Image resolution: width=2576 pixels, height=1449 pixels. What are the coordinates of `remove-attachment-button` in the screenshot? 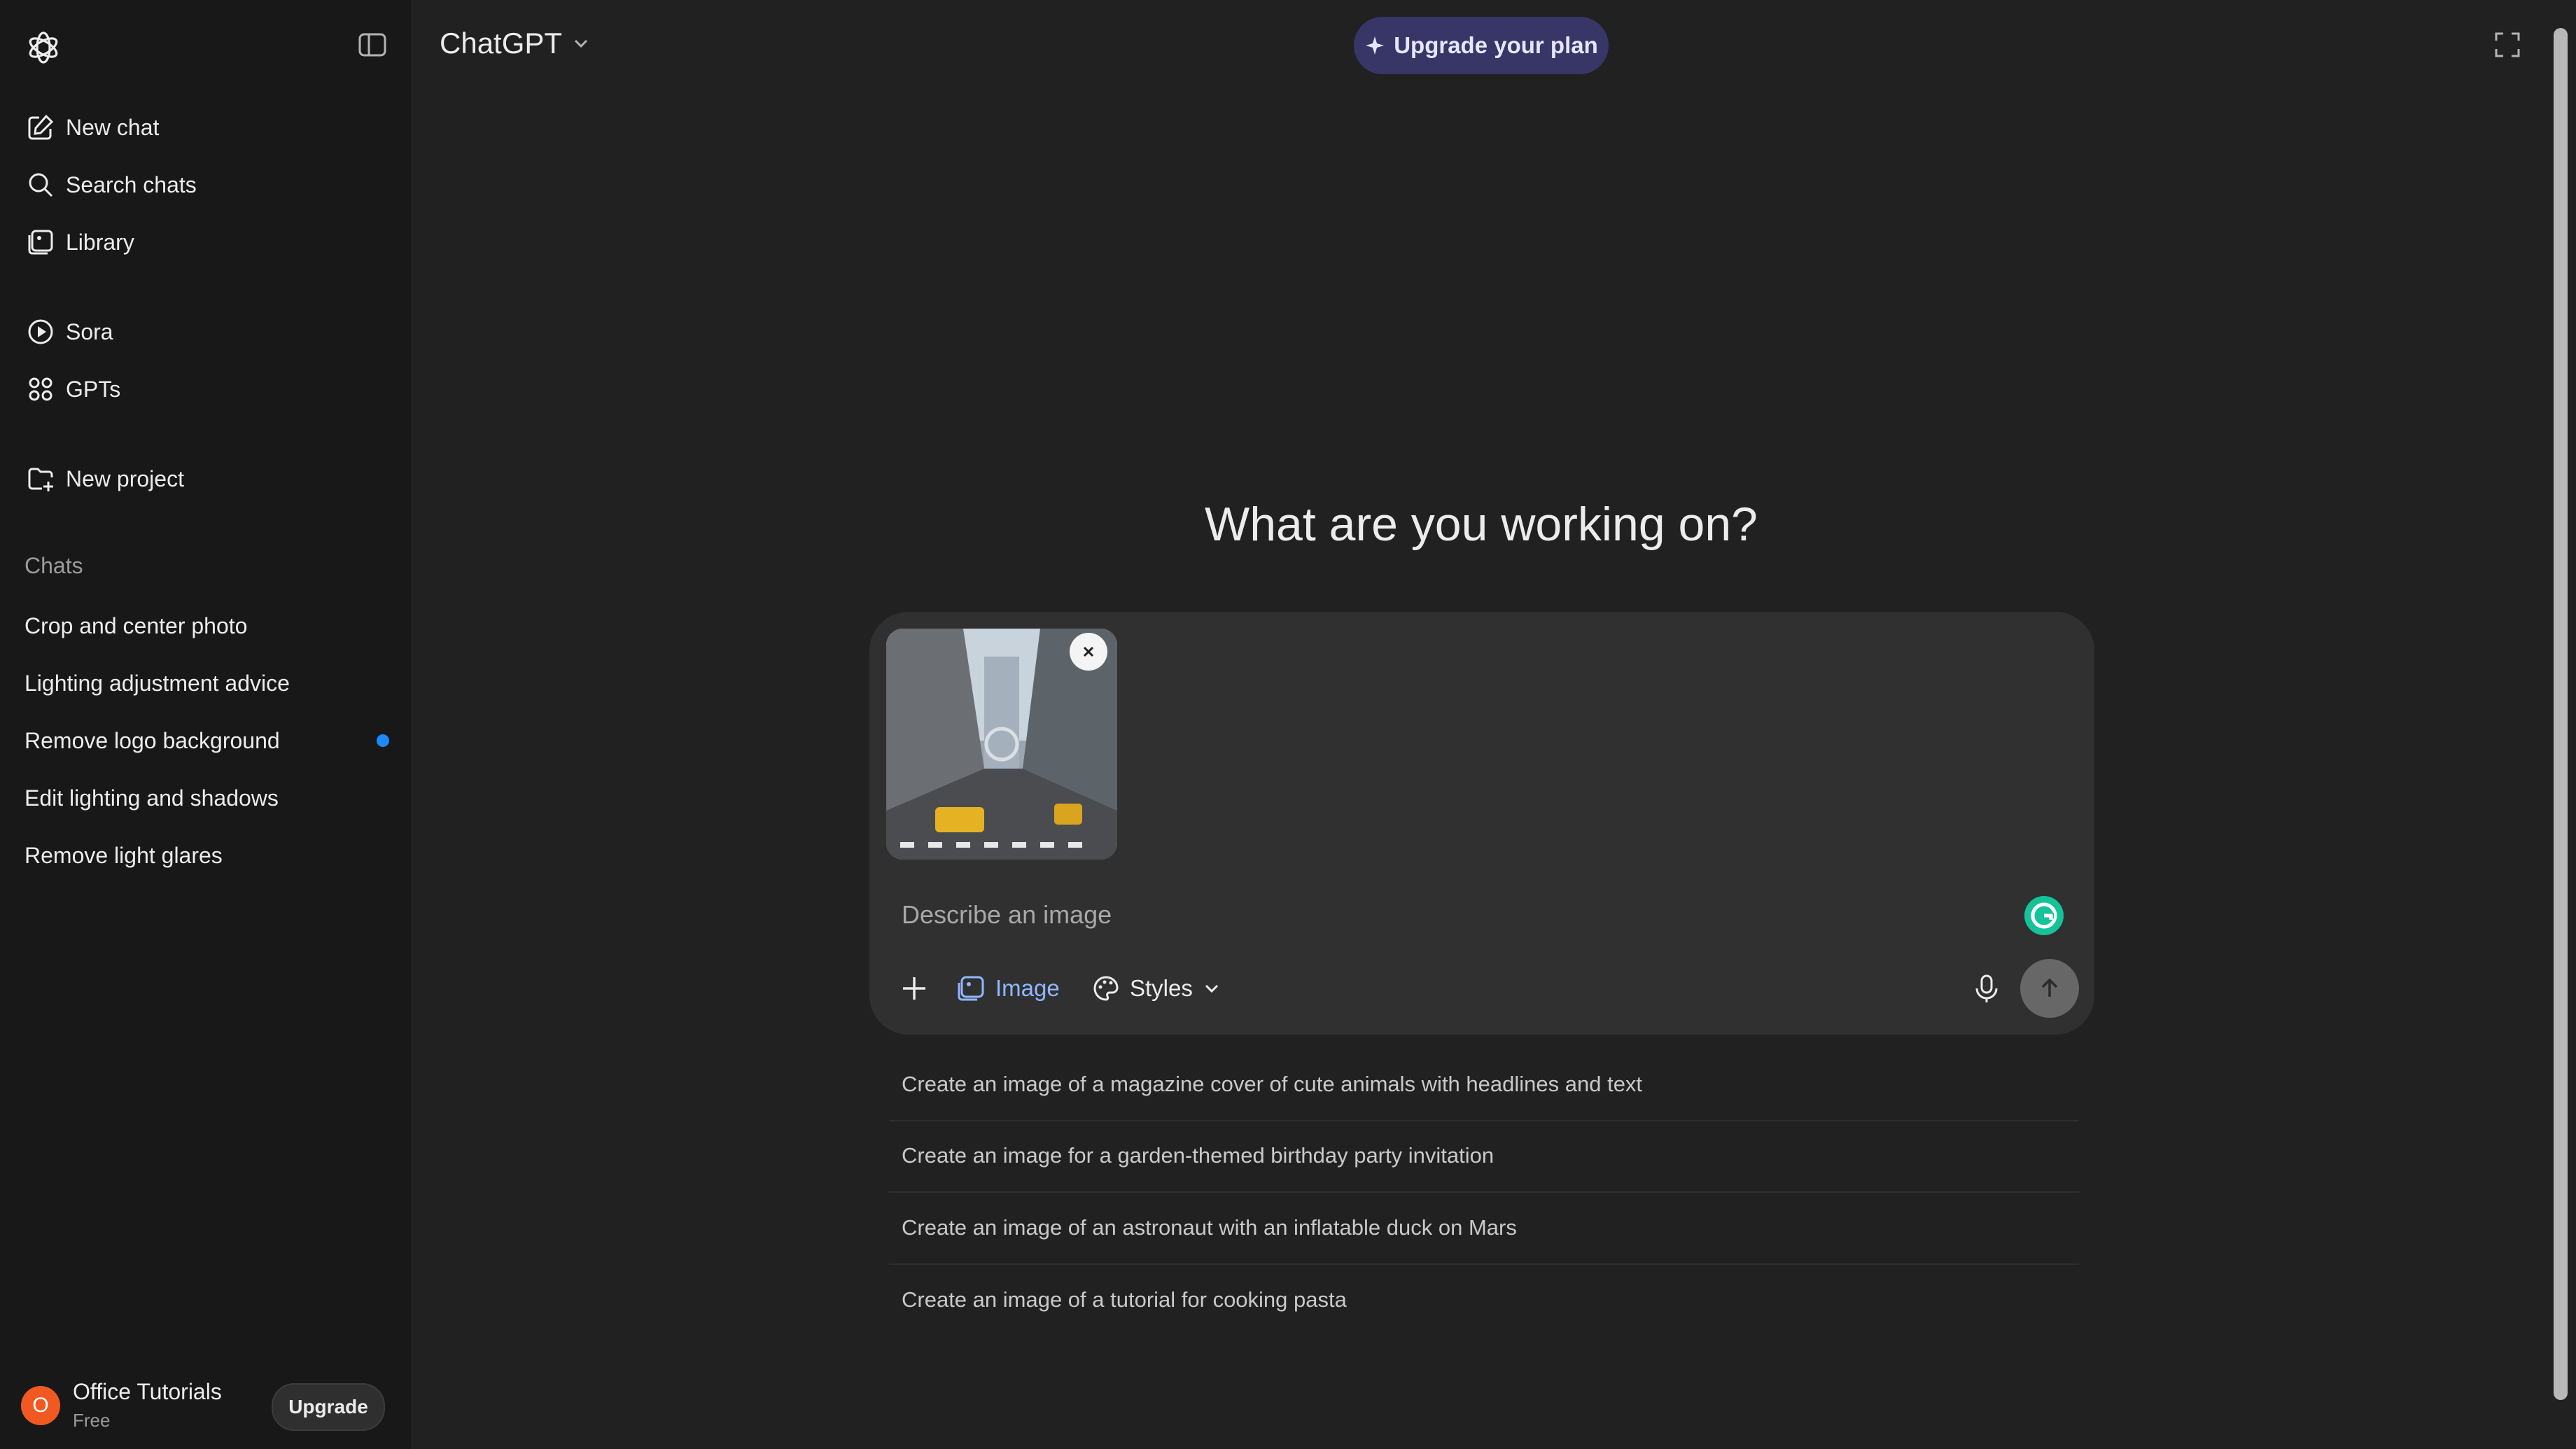 It's located at (1088, 652).